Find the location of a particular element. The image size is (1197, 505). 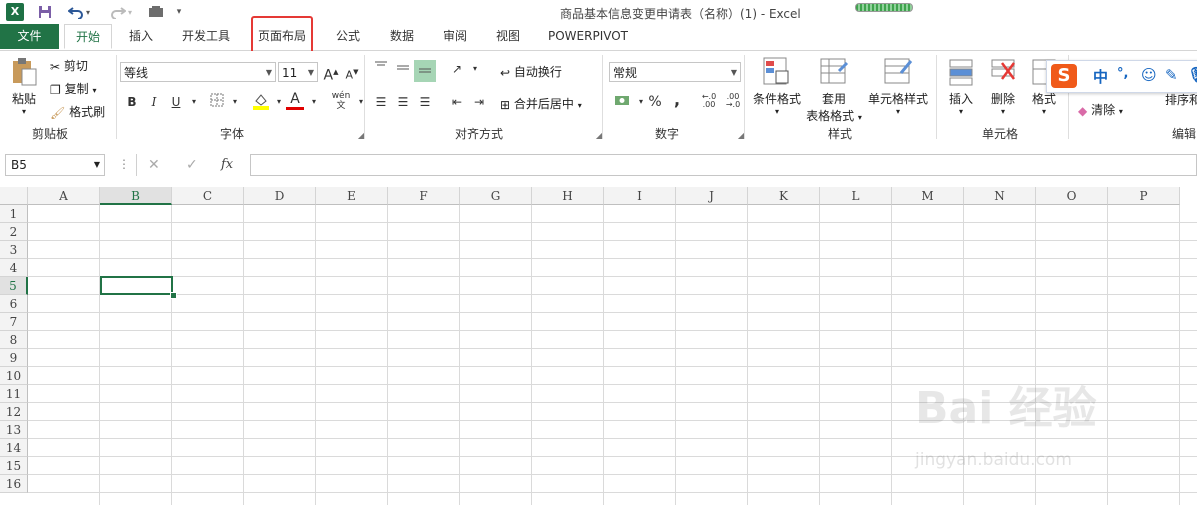

cancel-icon: ✕ is located at coordinates (154, 165).